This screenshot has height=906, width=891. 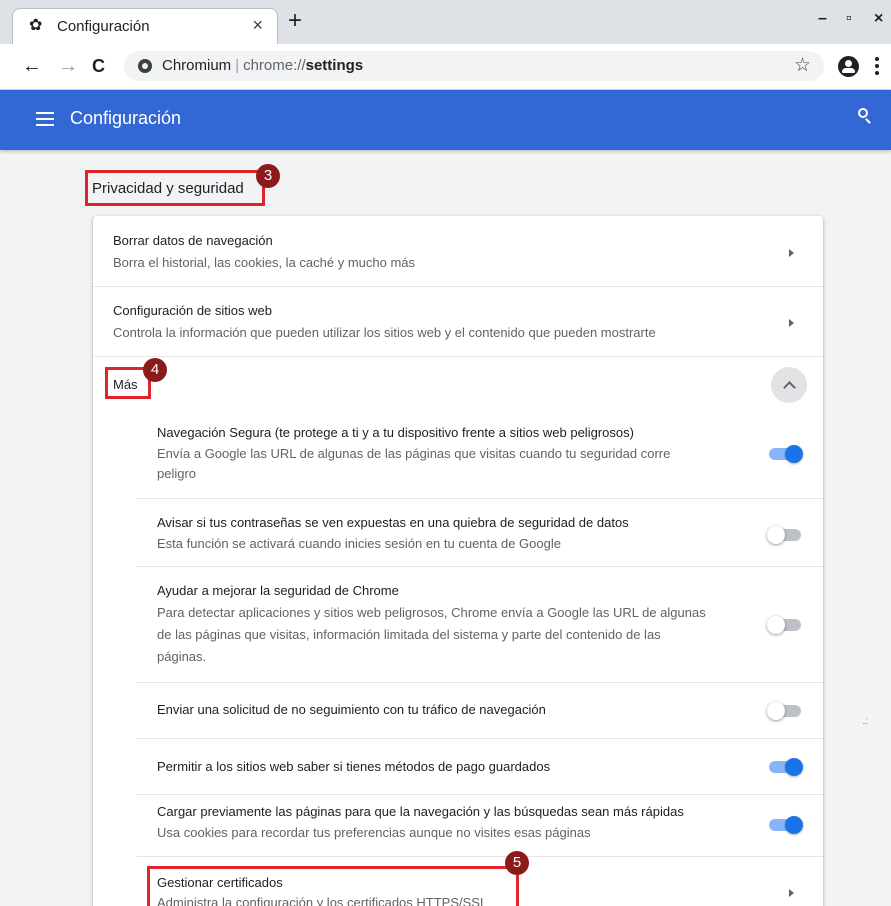 What do you see at coordinates (877, 66) in the screenshot?
I see `menu-icon` at bounding box center [877, 66].